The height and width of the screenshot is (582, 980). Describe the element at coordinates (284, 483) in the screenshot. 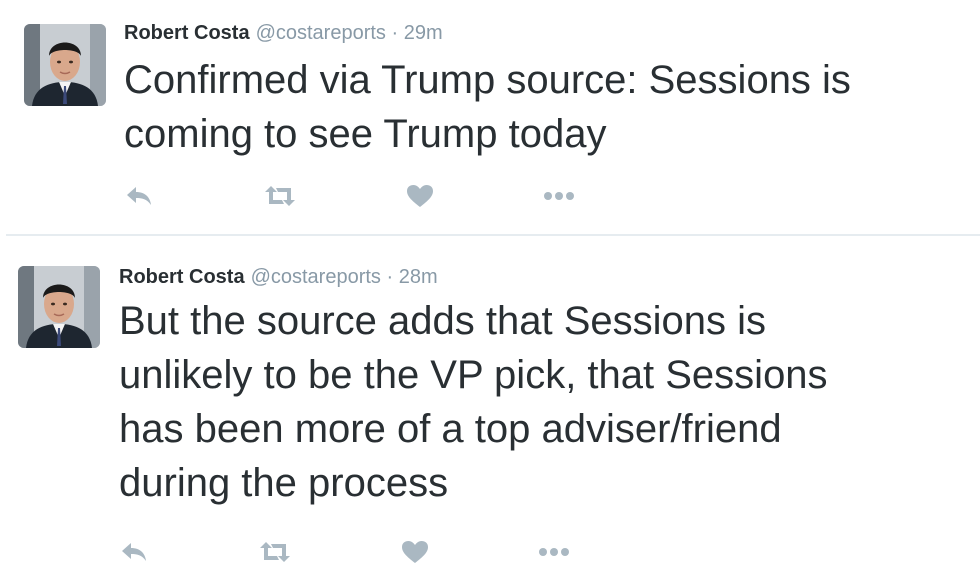

I see `tweet-text-line: during the process` at that location.